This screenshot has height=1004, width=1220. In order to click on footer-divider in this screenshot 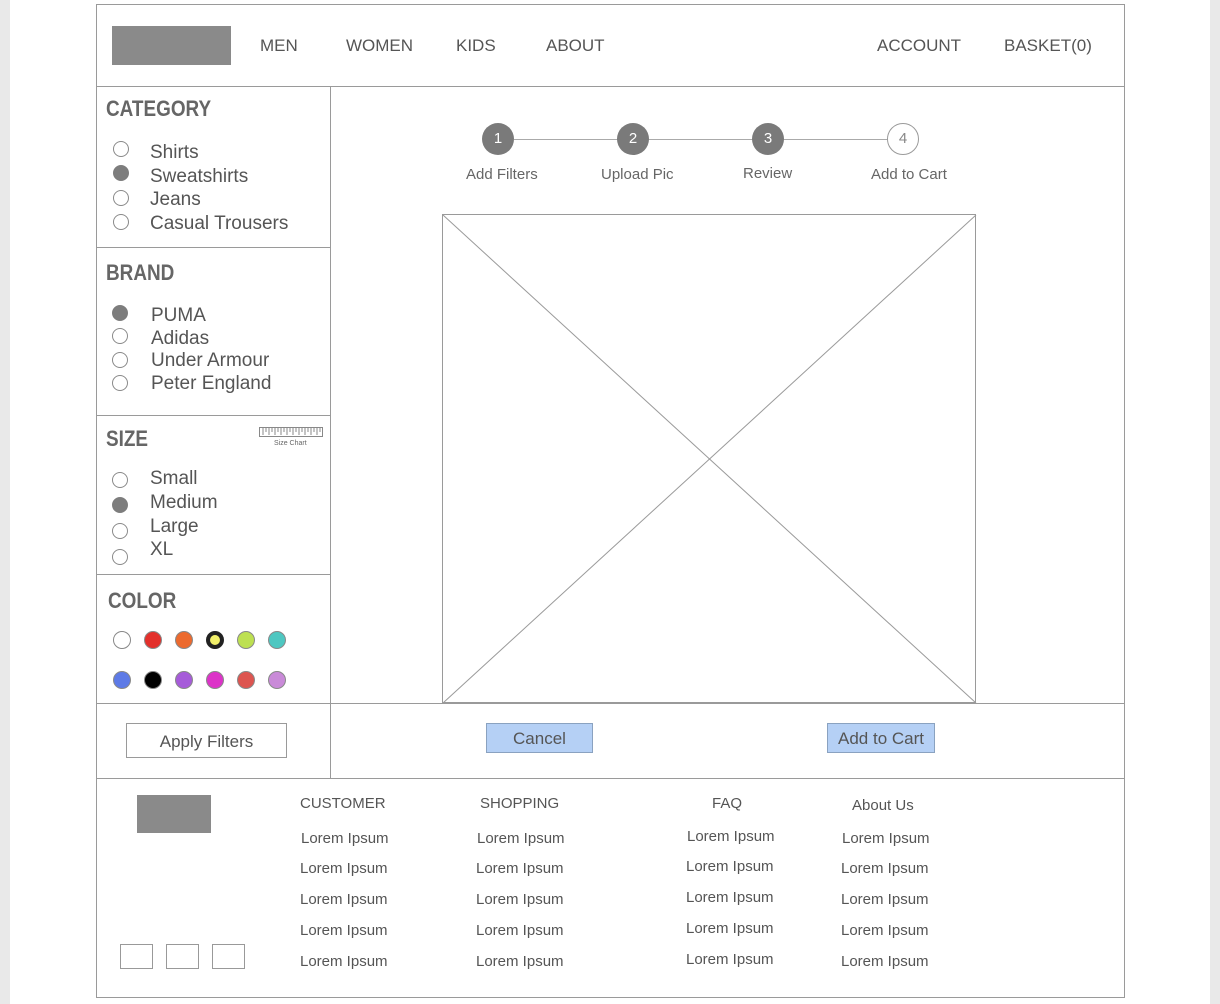, I will do `click(610, 778)`.